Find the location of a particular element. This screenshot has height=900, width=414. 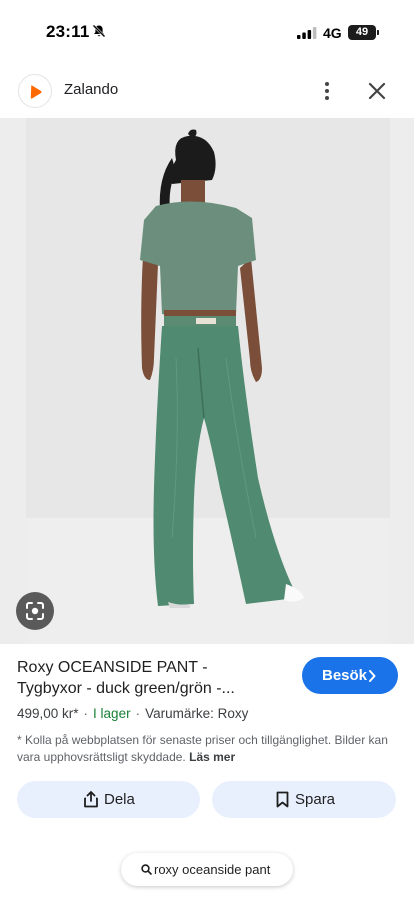

battery-icon: 49 is located at coordinates (363, 32).